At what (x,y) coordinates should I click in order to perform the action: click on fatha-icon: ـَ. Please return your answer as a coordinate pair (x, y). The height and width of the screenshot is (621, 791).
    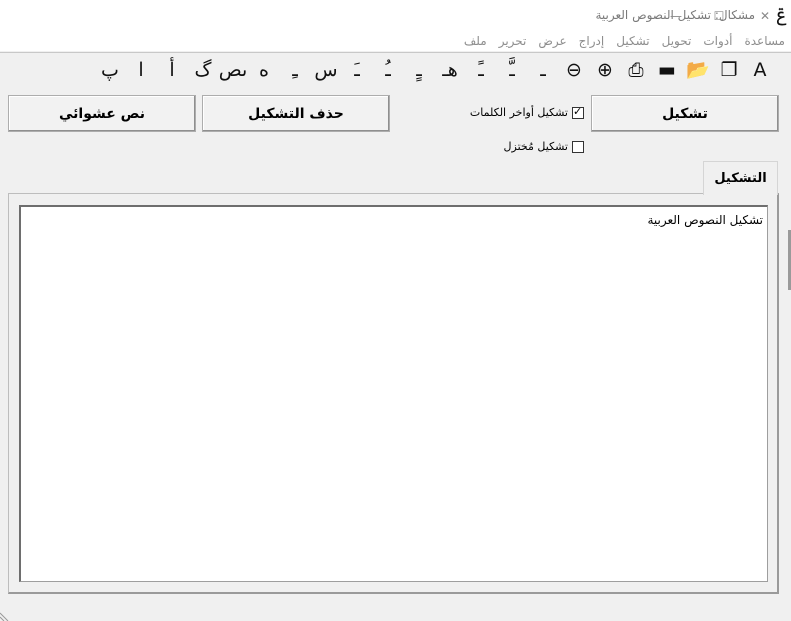
    Looking at the image, I should click on (357, 69).